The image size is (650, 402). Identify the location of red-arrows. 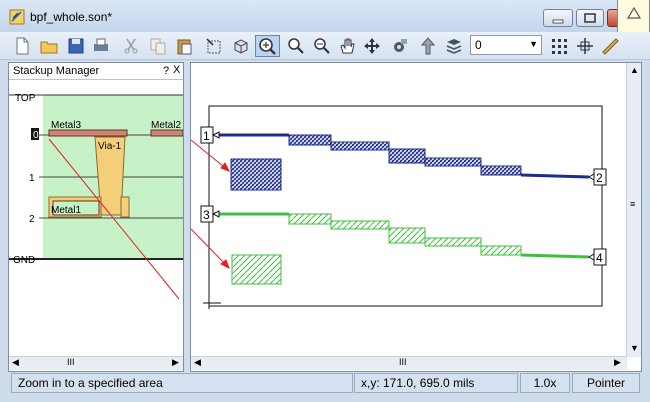
(210, 204).